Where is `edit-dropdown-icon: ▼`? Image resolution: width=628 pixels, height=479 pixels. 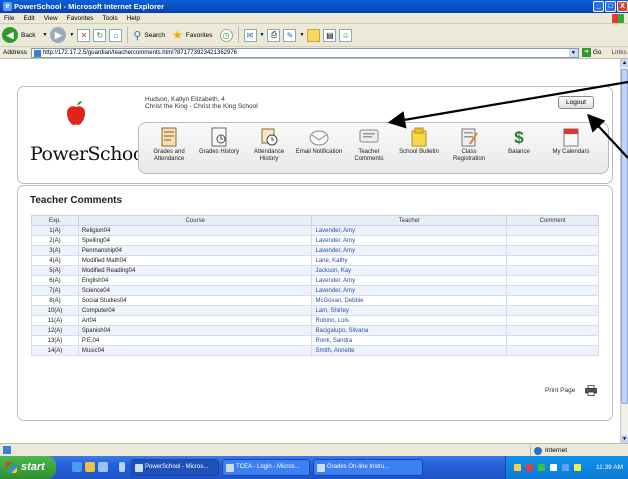
edit-dropdown-icon: ▼ is located at coordinates (301, 35).